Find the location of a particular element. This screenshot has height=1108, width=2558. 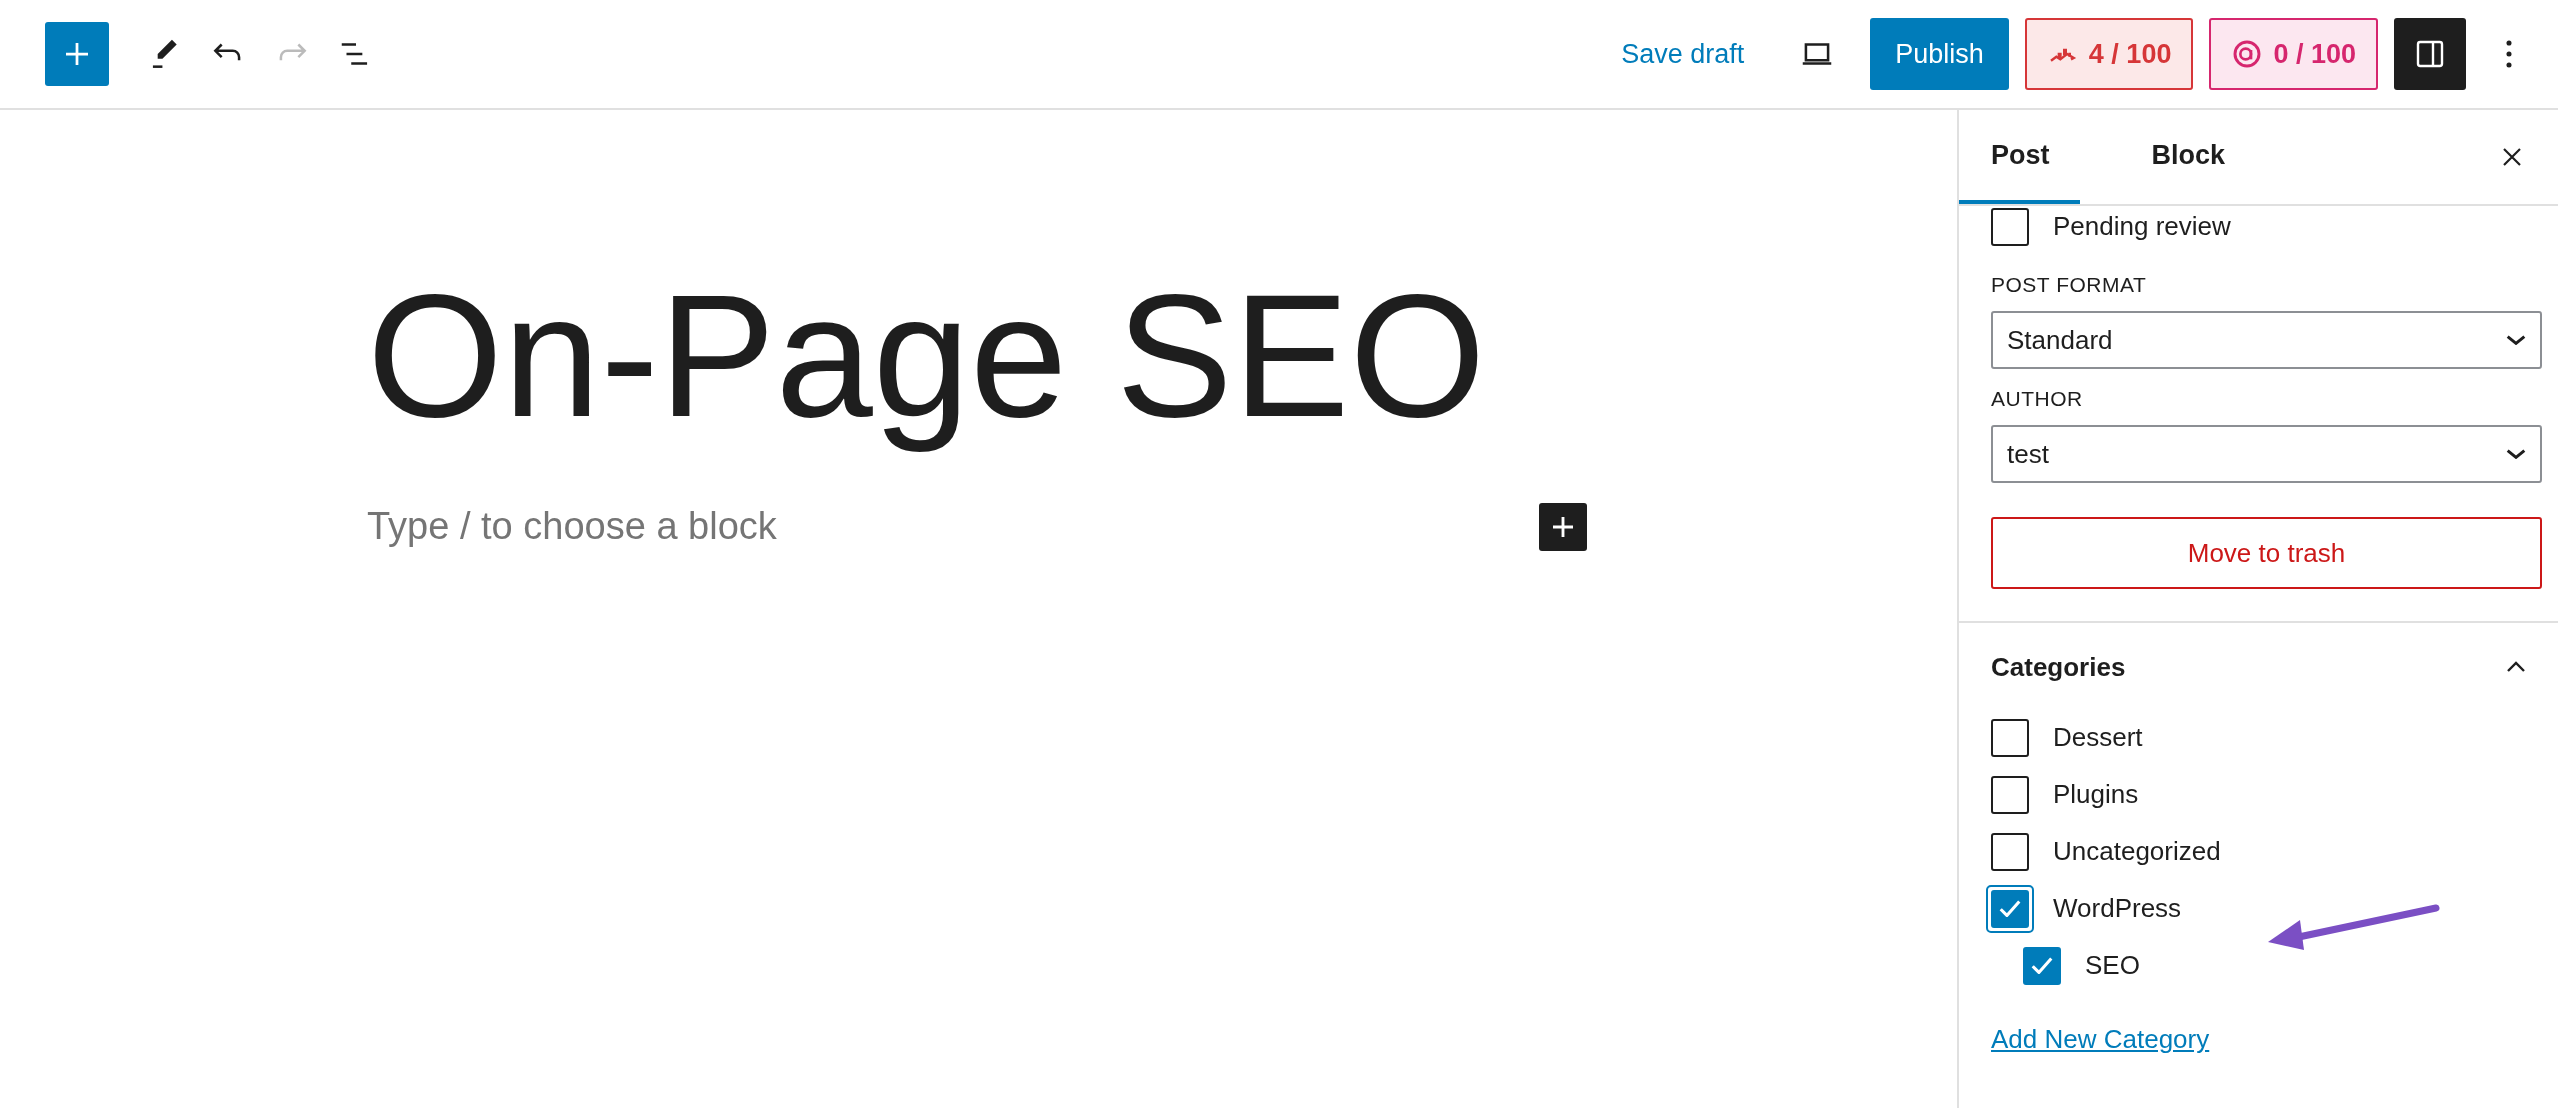

checkbox-label: Dessert is located at coordinates (2098, 737).